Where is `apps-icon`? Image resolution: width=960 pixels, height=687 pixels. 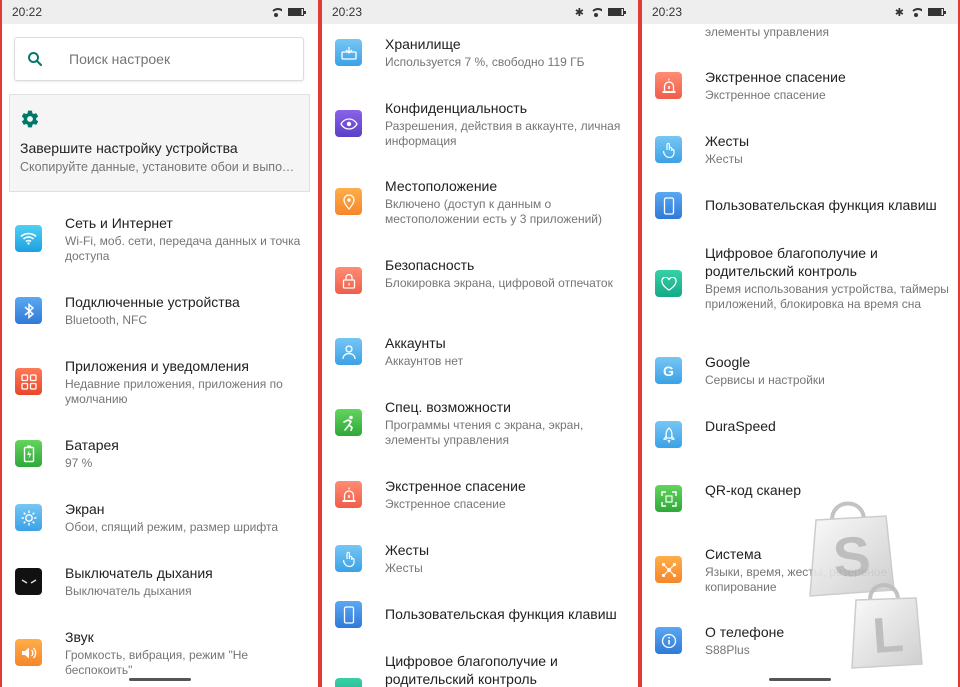
apps-icon is located at coordinates (28, 381).